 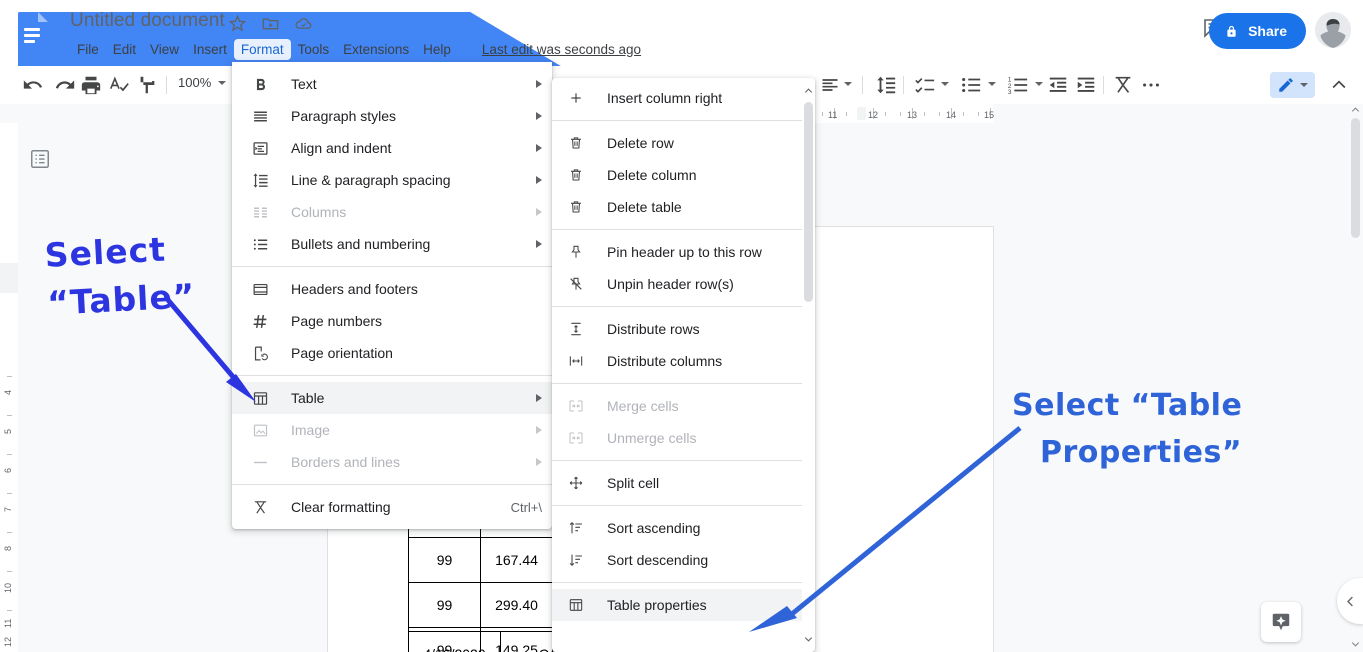 What do you see at coordinates (1339, 85) in the screenshot?
I see `collapse-toolbar-icon` at bounding box center [1339, 85].